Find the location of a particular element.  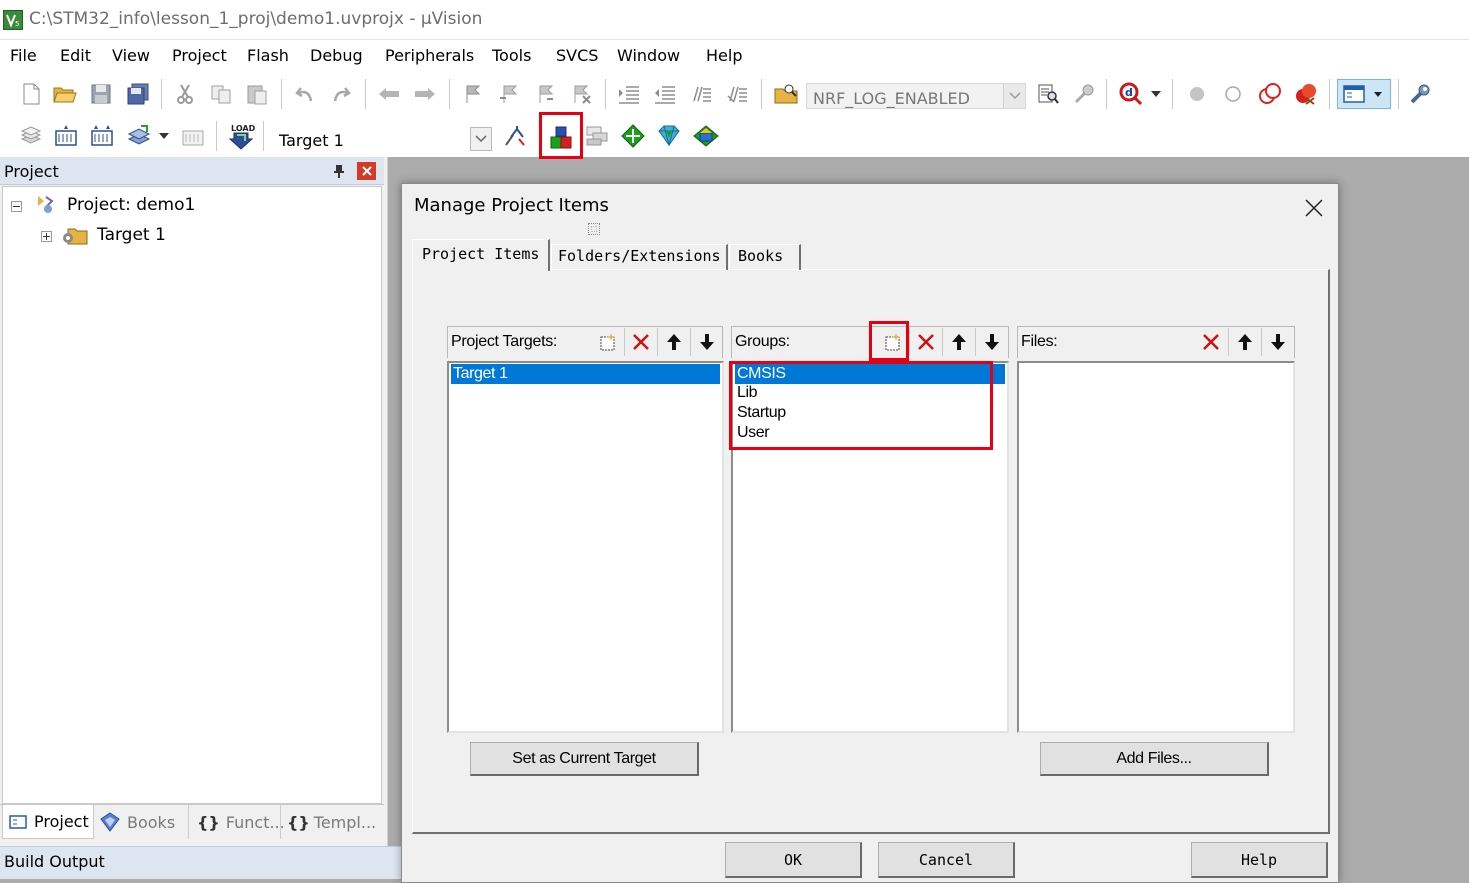

paste-icon is located at coordinates (257, 94).